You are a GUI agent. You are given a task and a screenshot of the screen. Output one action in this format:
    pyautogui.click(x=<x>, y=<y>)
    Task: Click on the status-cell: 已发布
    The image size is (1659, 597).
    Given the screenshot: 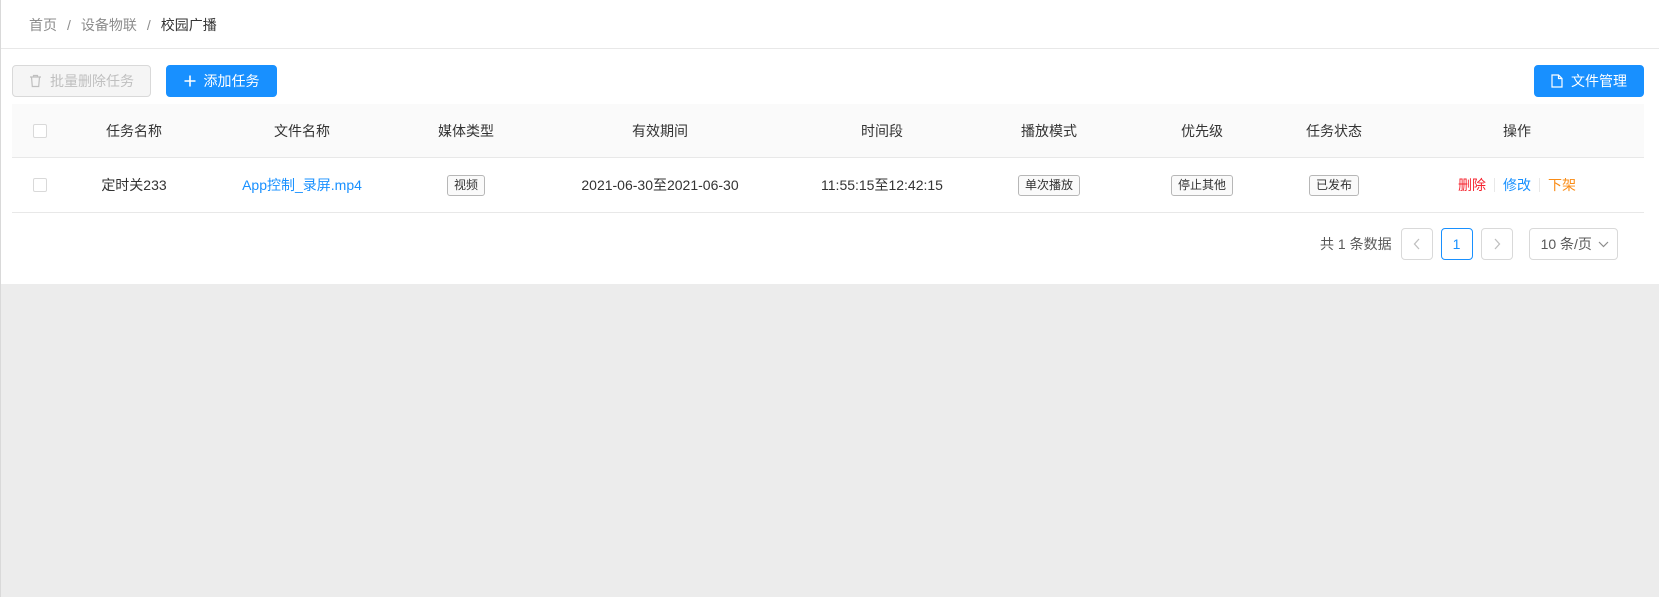 What is the action you would take?
    pyautogui.click(x=1334, y=185)
    